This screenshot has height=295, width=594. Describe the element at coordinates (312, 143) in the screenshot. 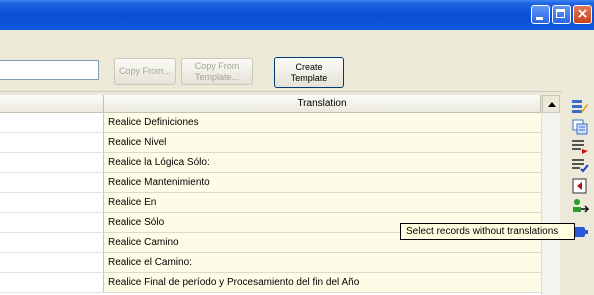

I see `translation-cell: Realice Nivel` at that location.